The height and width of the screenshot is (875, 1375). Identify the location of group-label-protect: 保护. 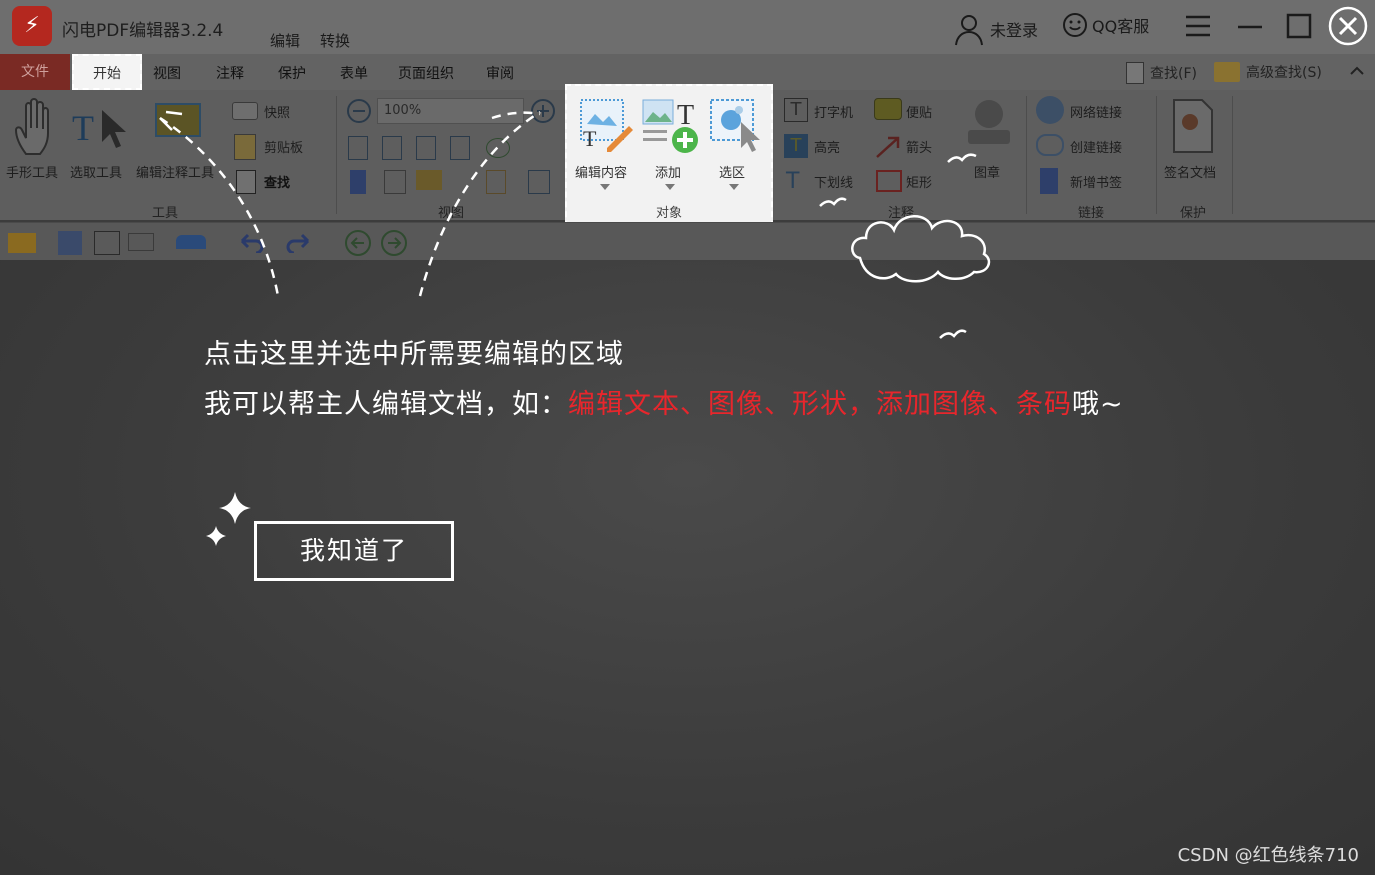
(1193, 213).